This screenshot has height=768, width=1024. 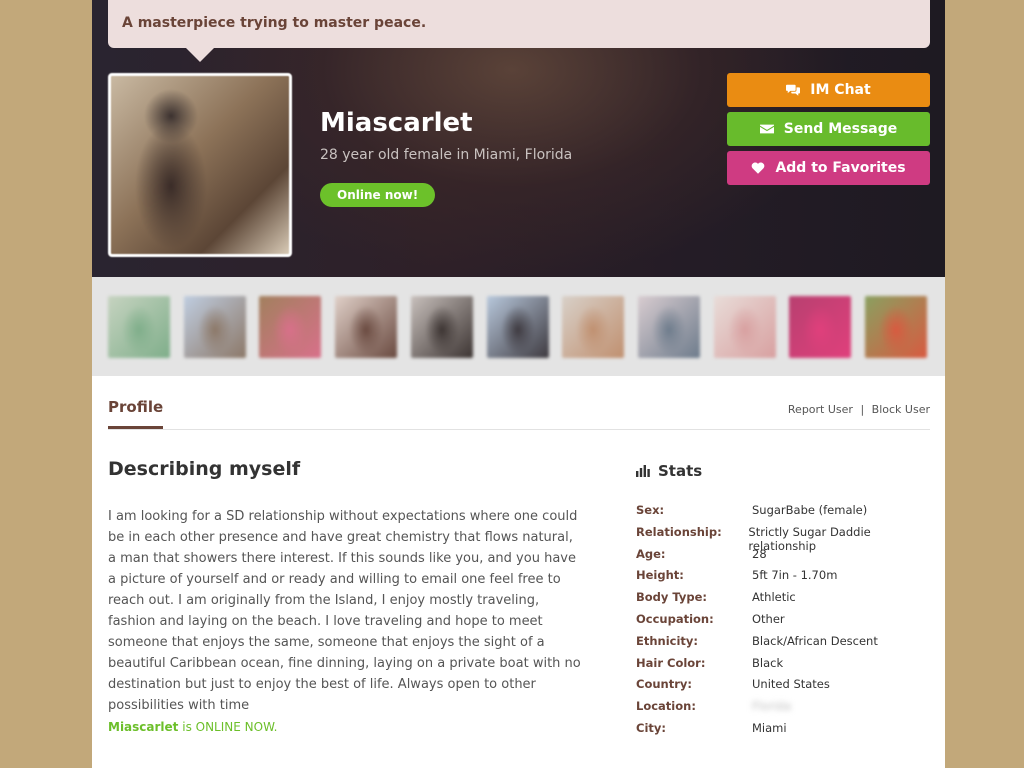 I want to click on stat-value: Athletic, so click(x=774, y=597).